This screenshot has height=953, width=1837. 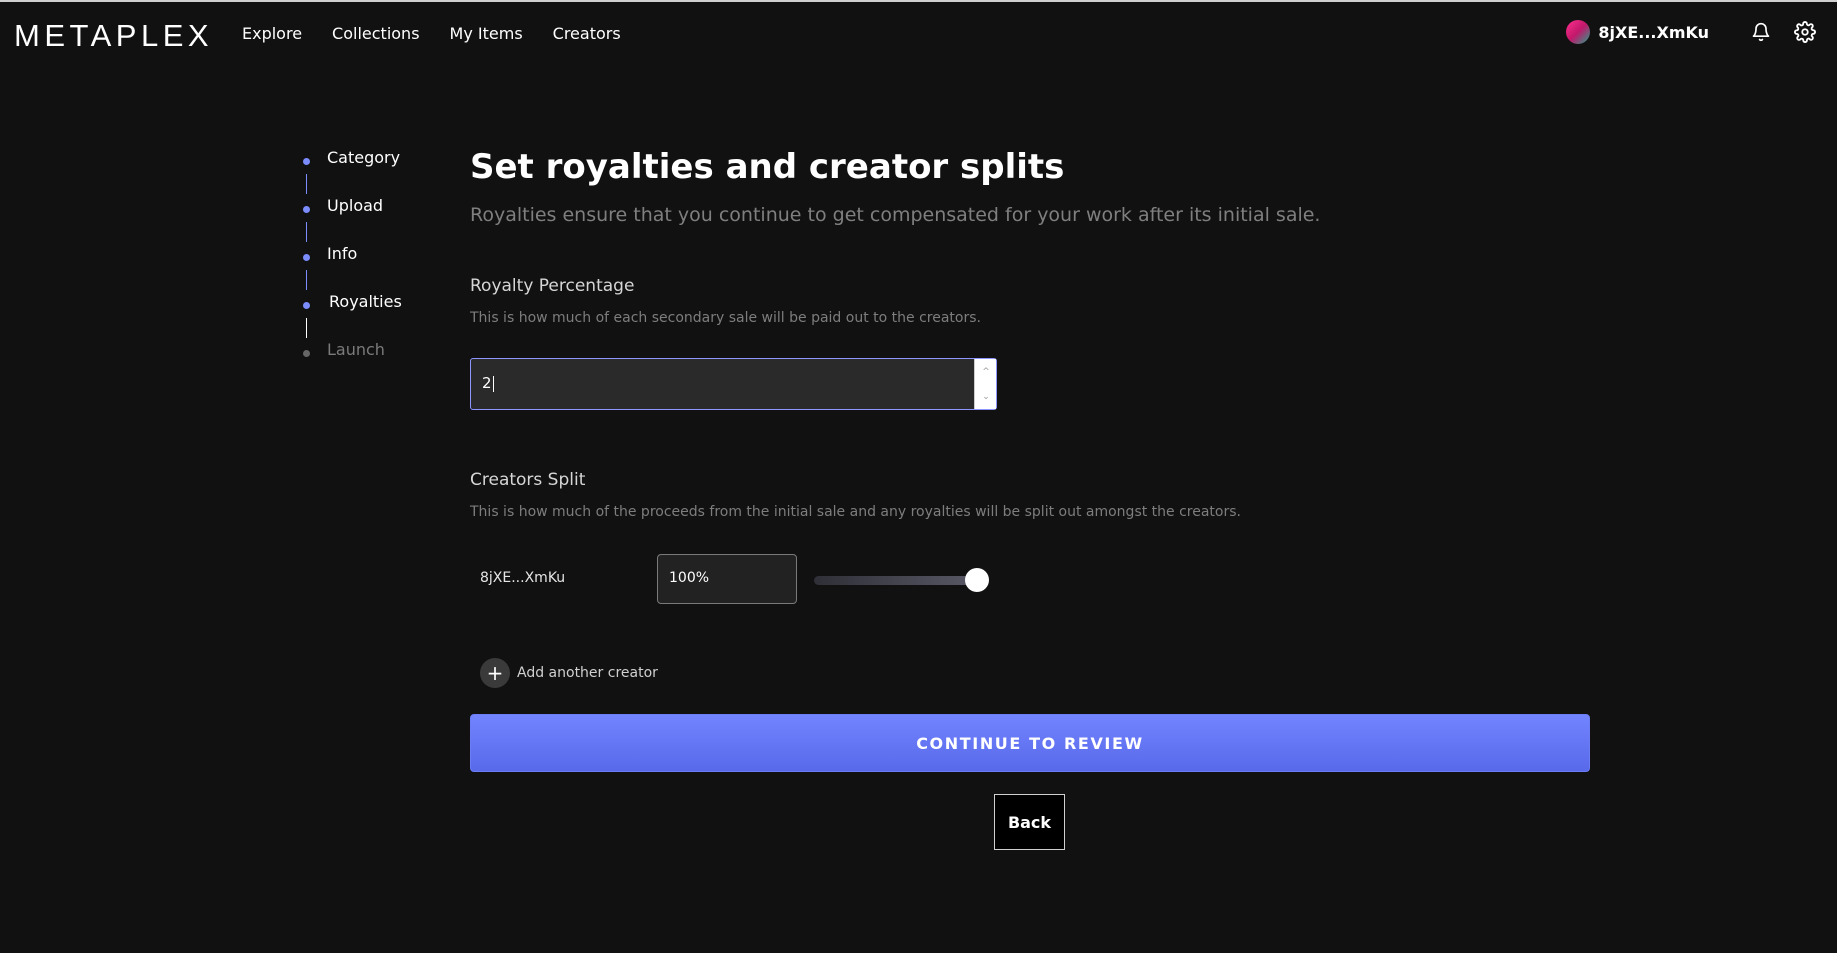 What do you see at coordinates (272, 33) in the screenshot?
I see `nav-explore: Explore` at bounding box center [272, 33].